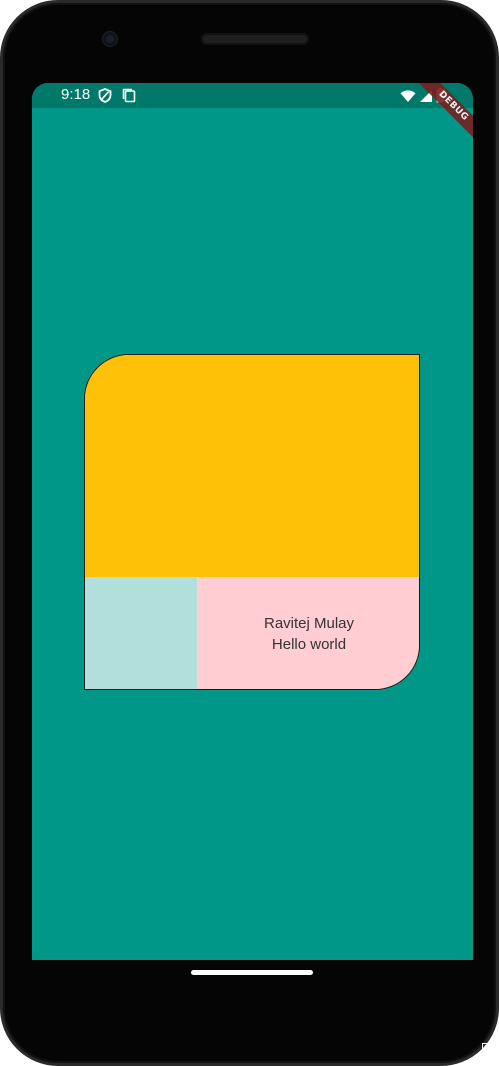 The image size is (499, 1066). What do you see at coordinates (76, 94) in the screenshot?
I see `status-time: 9:18` at bounding box center [76, 94].